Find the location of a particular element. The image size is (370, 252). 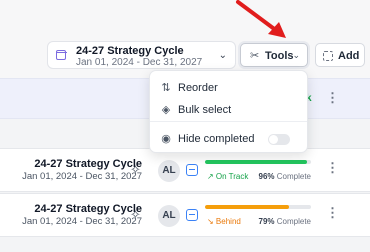

menu-item-bulk-select: ◈ Bulk select is located at coordinates (228, 110).